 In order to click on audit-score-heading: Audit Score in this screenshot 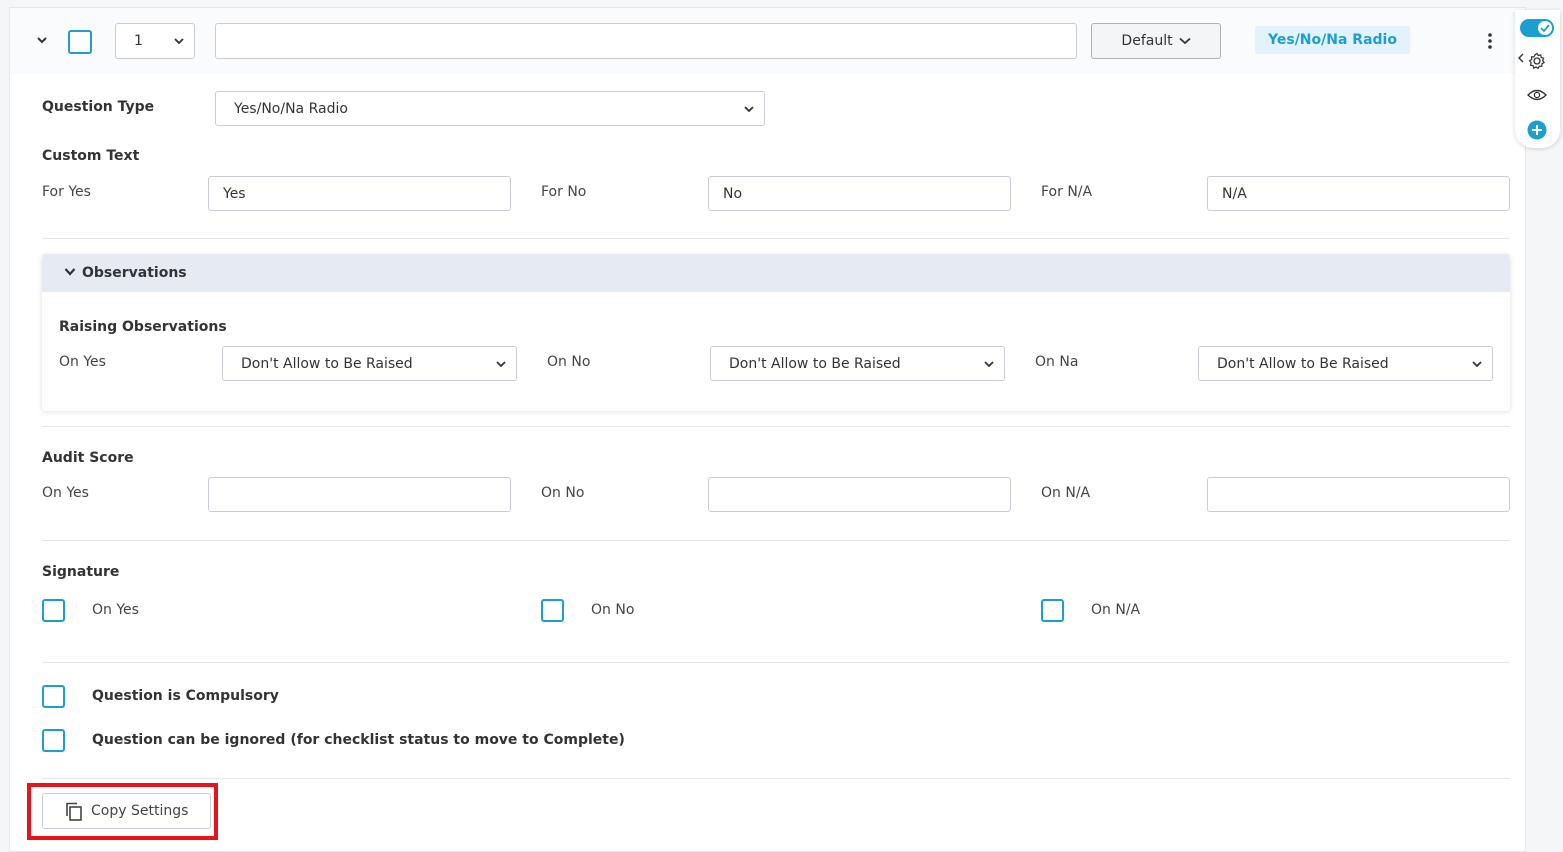, I will do `click(88, 458)`.